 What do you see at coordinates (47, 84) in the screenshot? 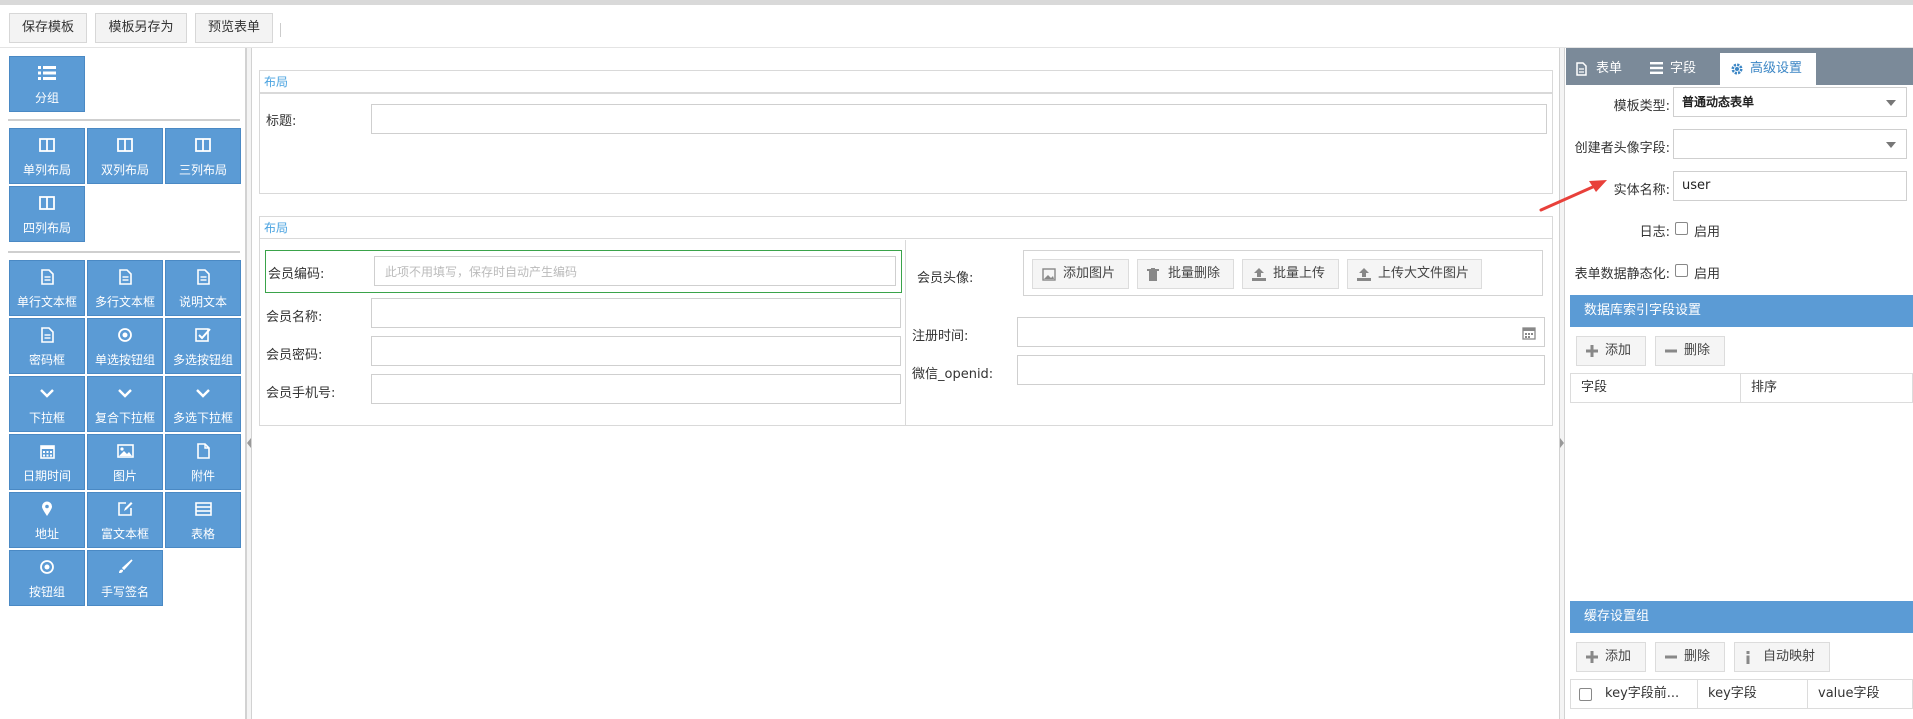
I see `palette-group: 分组` at bounding box center [47, 84].